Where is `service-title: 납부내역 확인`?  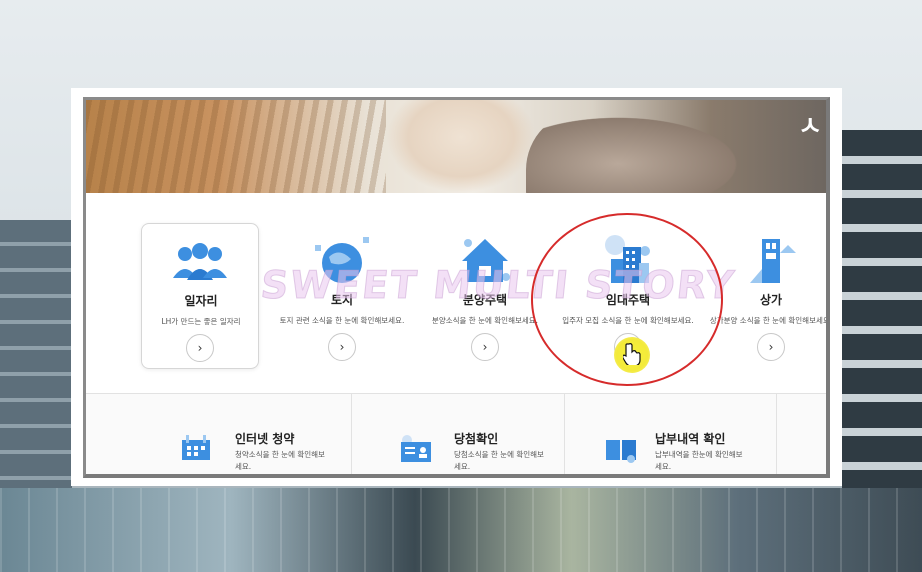
service-title: 납부내역 확인 is located at coordinates (690, 439).